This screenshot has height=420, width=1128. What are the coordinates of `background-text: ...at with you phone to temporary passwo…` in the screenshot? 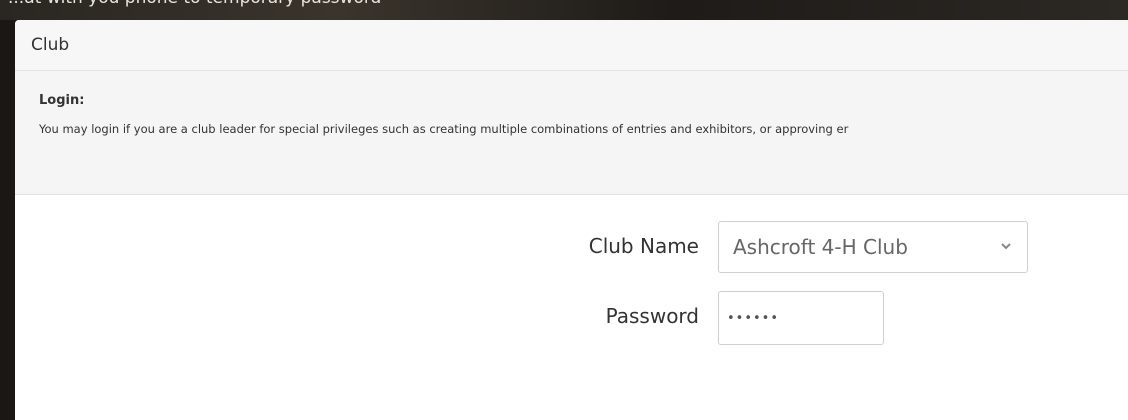 It's located at (564, 4).